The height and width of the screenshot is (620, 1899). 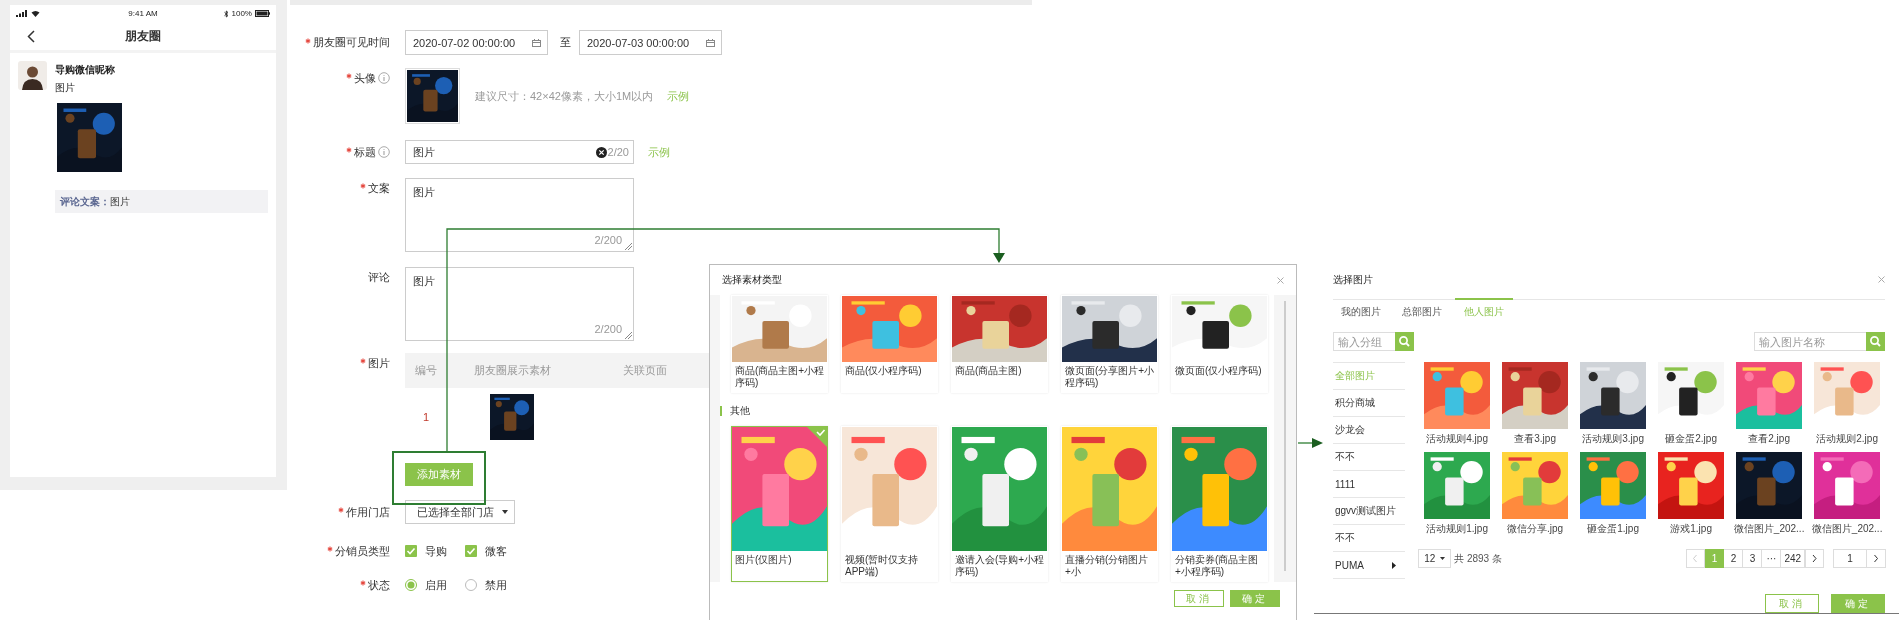 I want to click on signal-icon, so click(x=22, y=13).